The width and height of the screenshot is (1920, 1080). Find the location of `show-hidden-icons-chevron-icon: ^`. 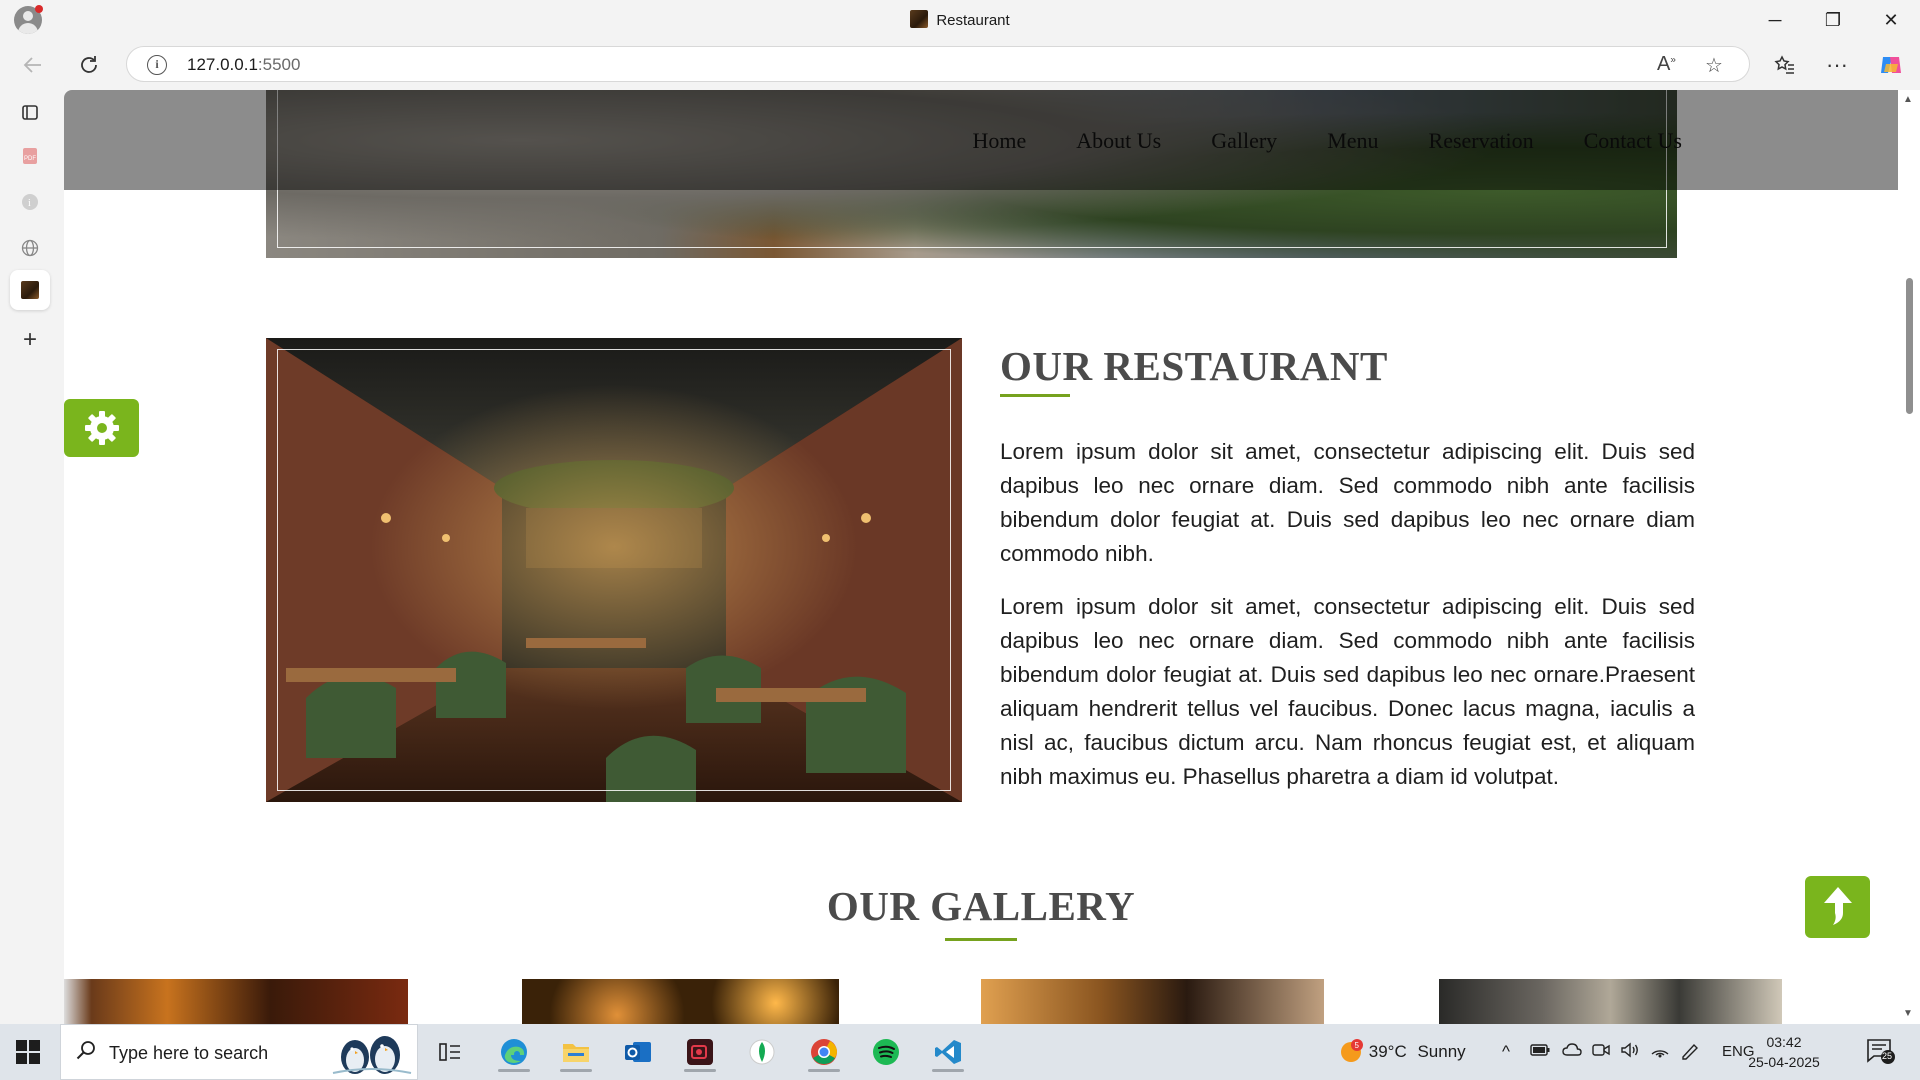

show-hidden-icons-chevron-icon: ^ is located at coordinates (1506, 1052).